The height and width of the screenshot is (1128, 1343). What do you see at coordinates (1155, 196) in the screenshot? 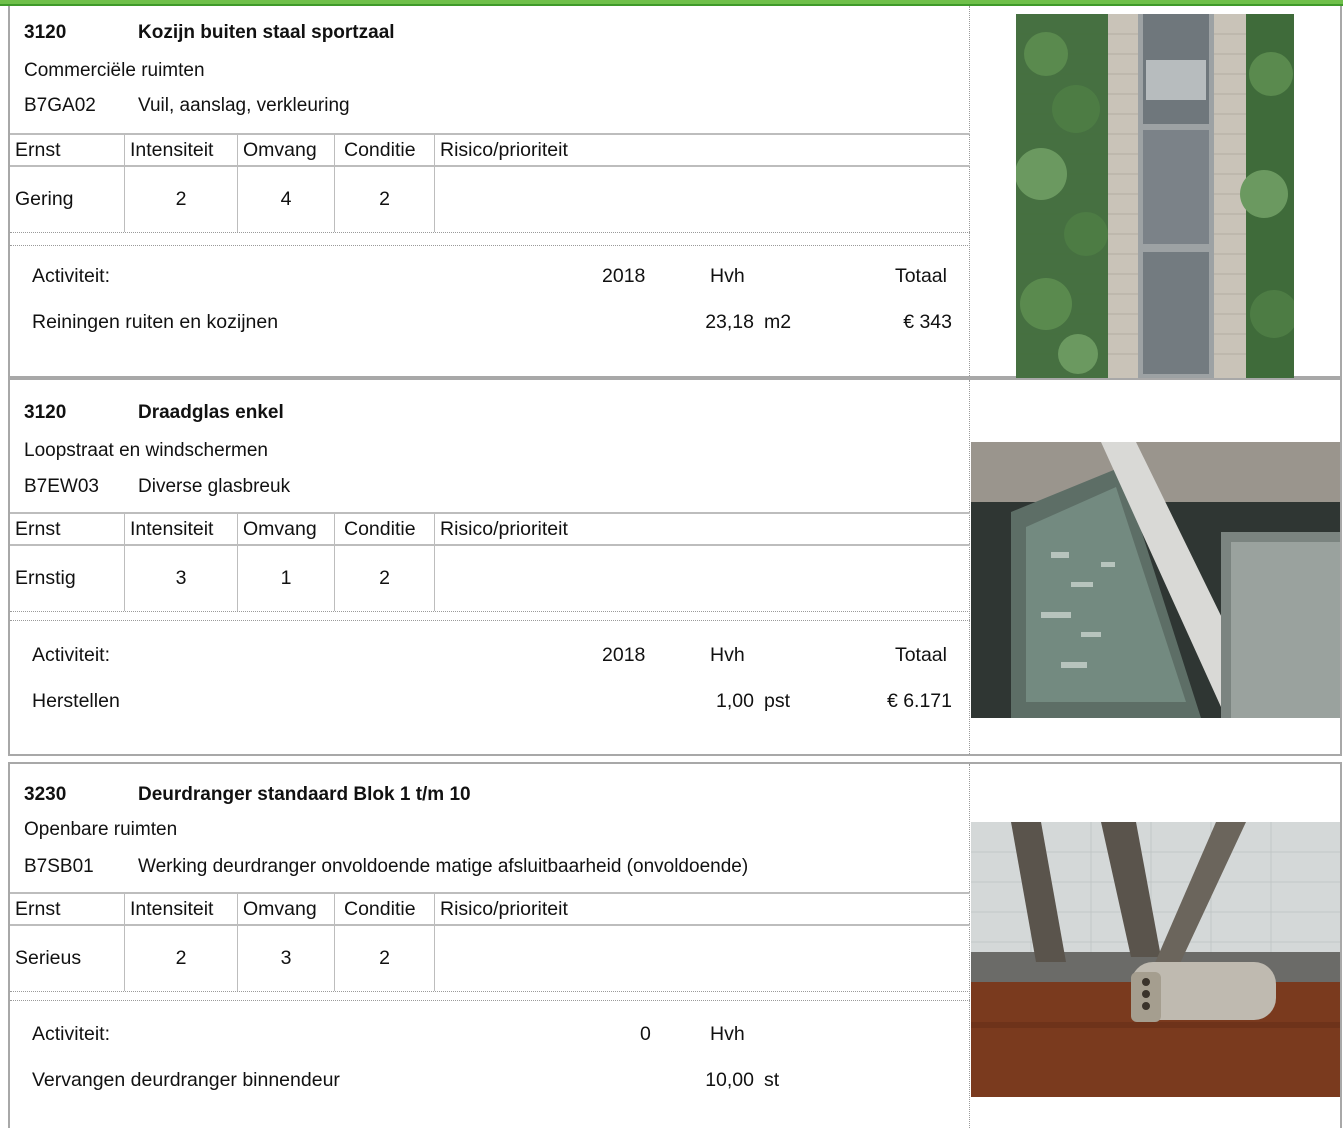
I see `window-frame-photo` at bounding box center [1155, 196].